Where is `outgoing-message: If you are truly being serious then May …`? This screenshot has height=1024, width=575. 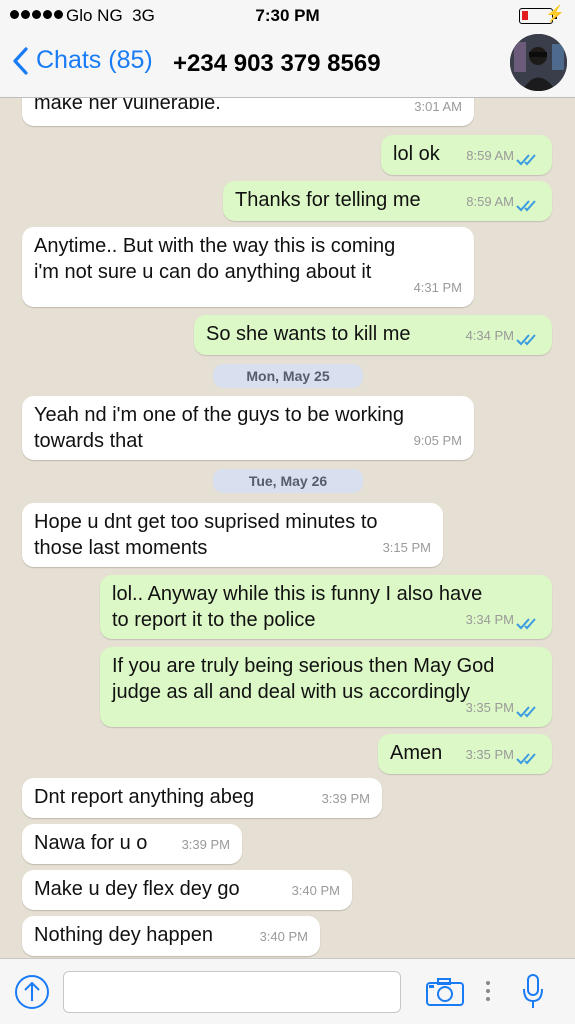 outgoing-message: If you are truly being serious then May … is located at coordinates (326, 687).